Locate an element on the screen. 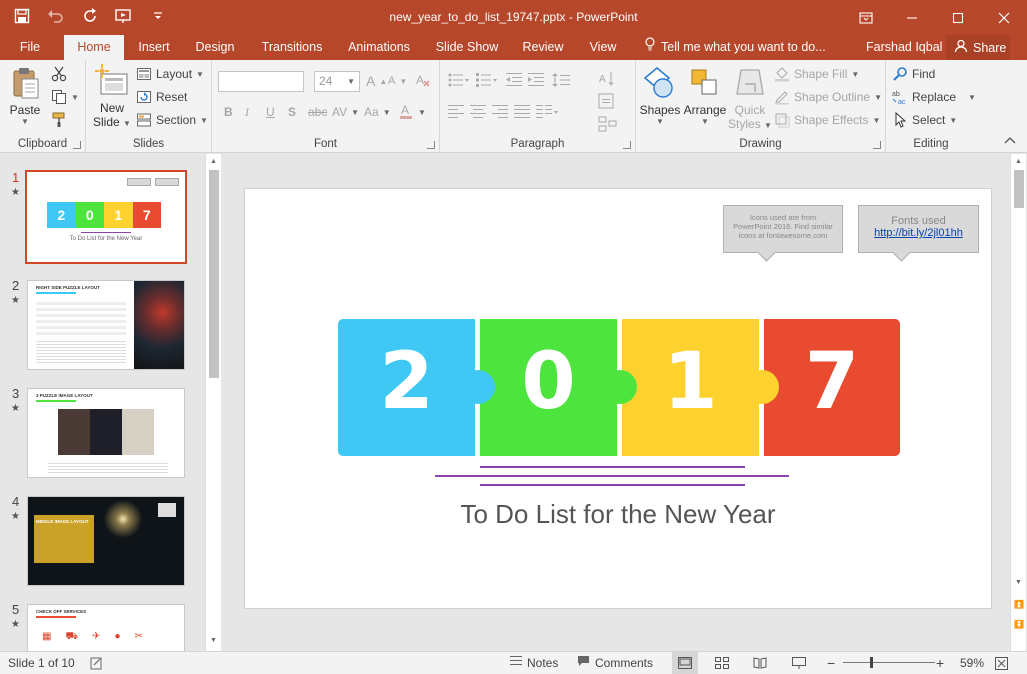  paragraph-launcher-icon is located at coordinates (627, 145).